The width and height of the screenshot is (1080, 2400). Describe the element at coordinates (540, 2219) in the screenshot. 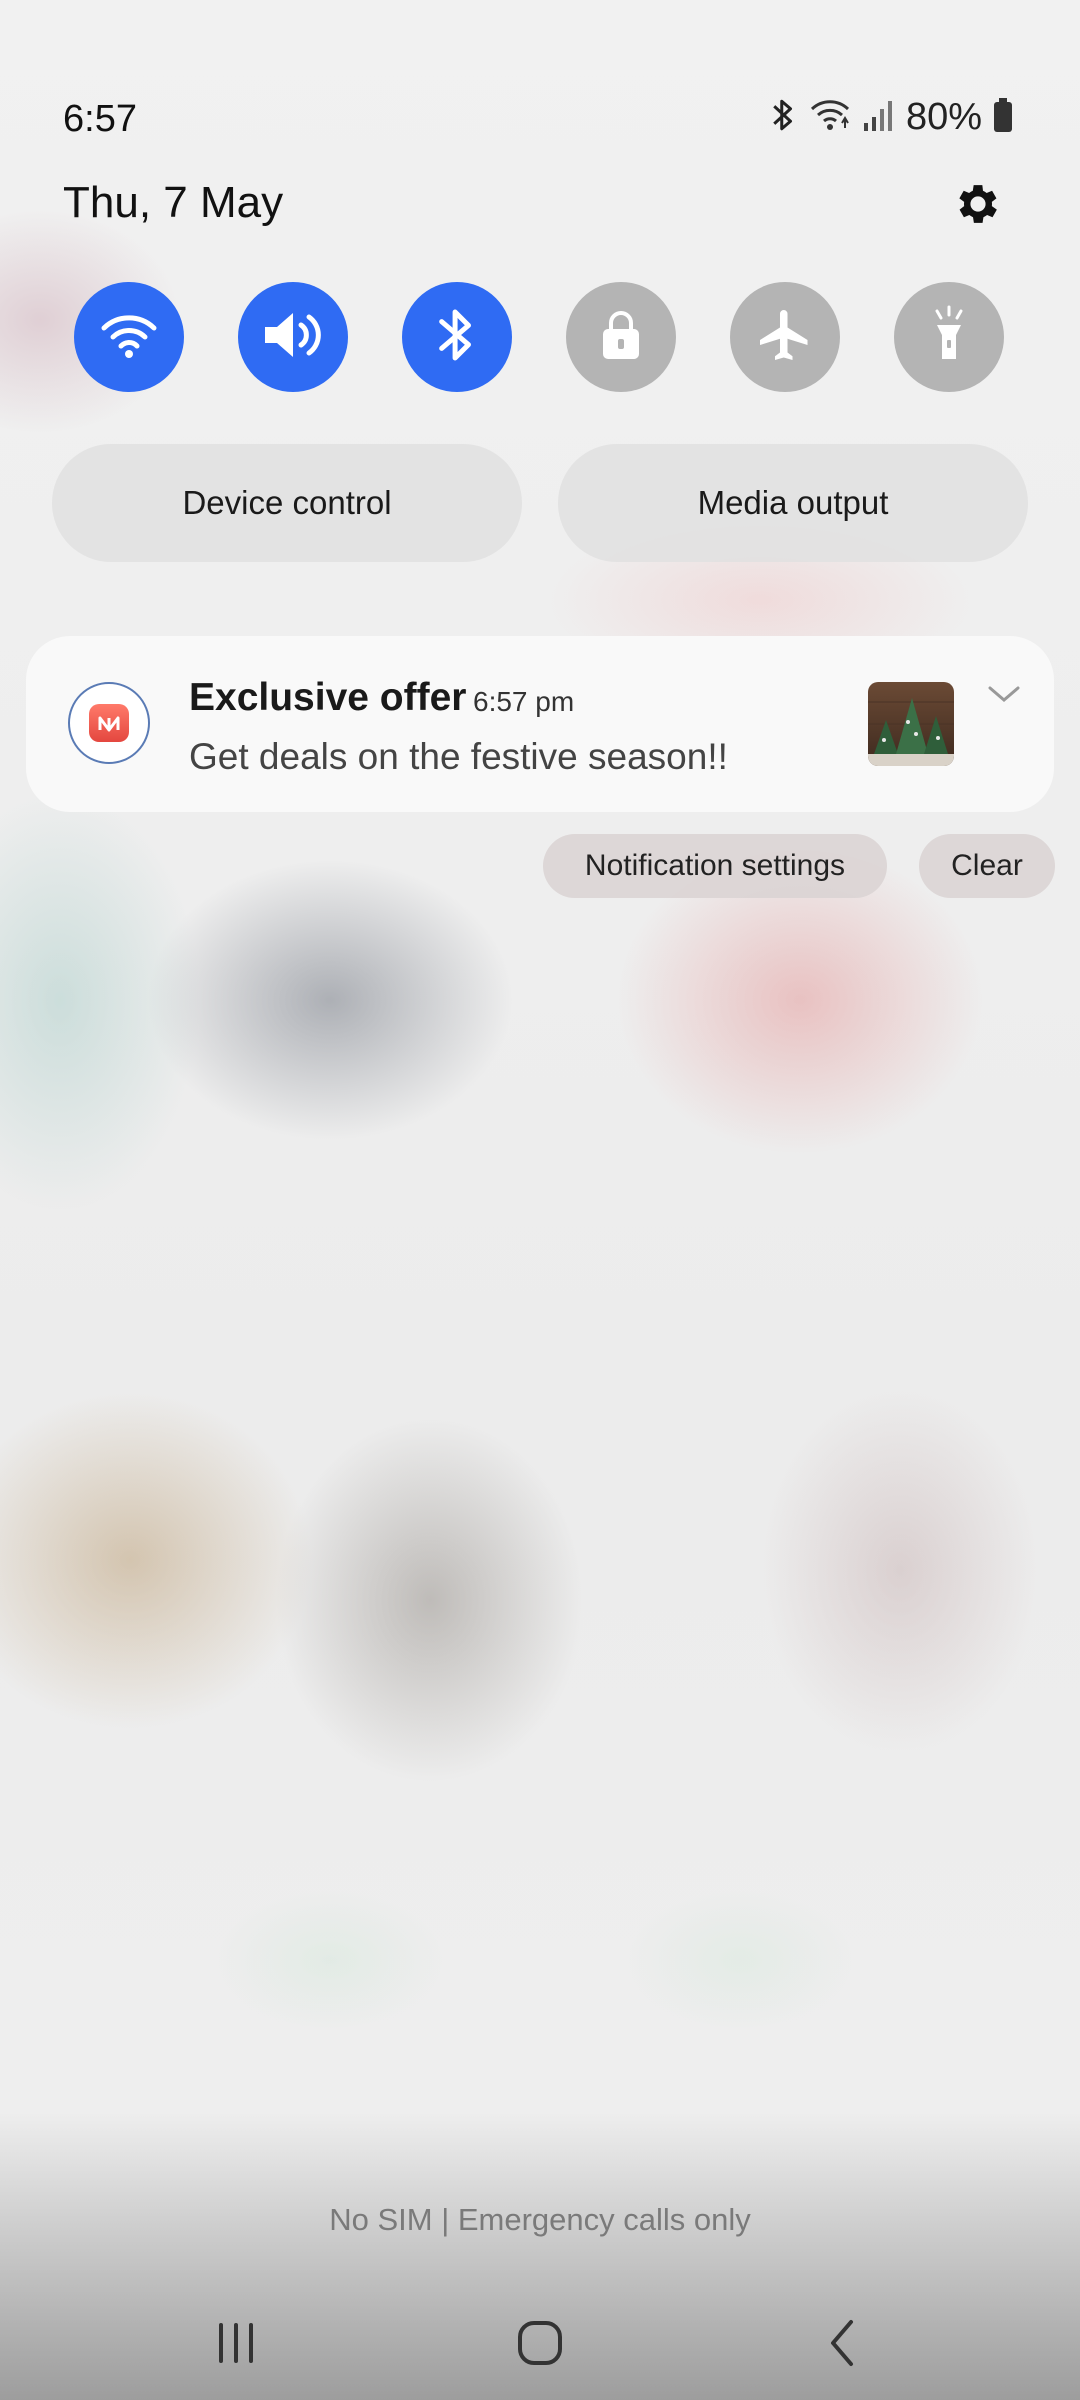

I see `carrier-status: No SIM | Emergency calls only` at that location.